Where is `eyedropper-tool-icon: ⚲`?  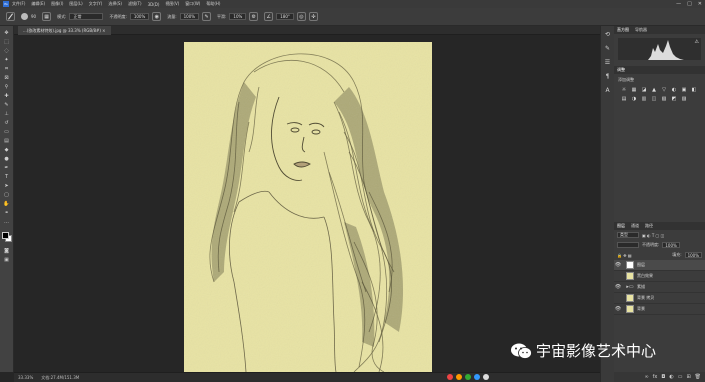 eyedropper-tool-icon: ⚲ is located at coordinates (6, 87).